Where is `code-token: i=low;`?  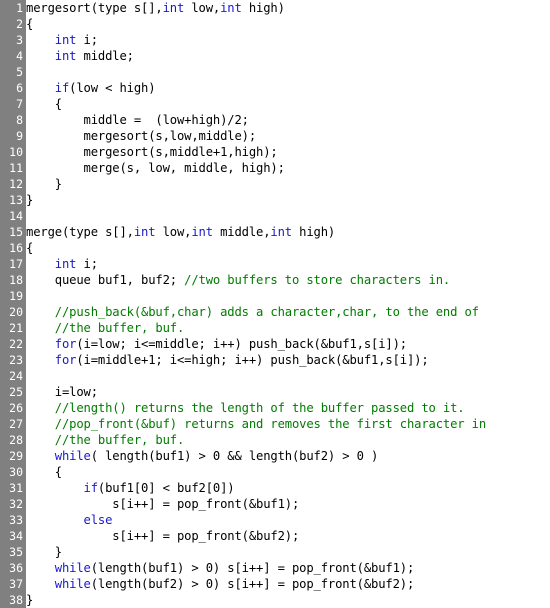
code-token: i=low; is located at coordinates (62, 392).